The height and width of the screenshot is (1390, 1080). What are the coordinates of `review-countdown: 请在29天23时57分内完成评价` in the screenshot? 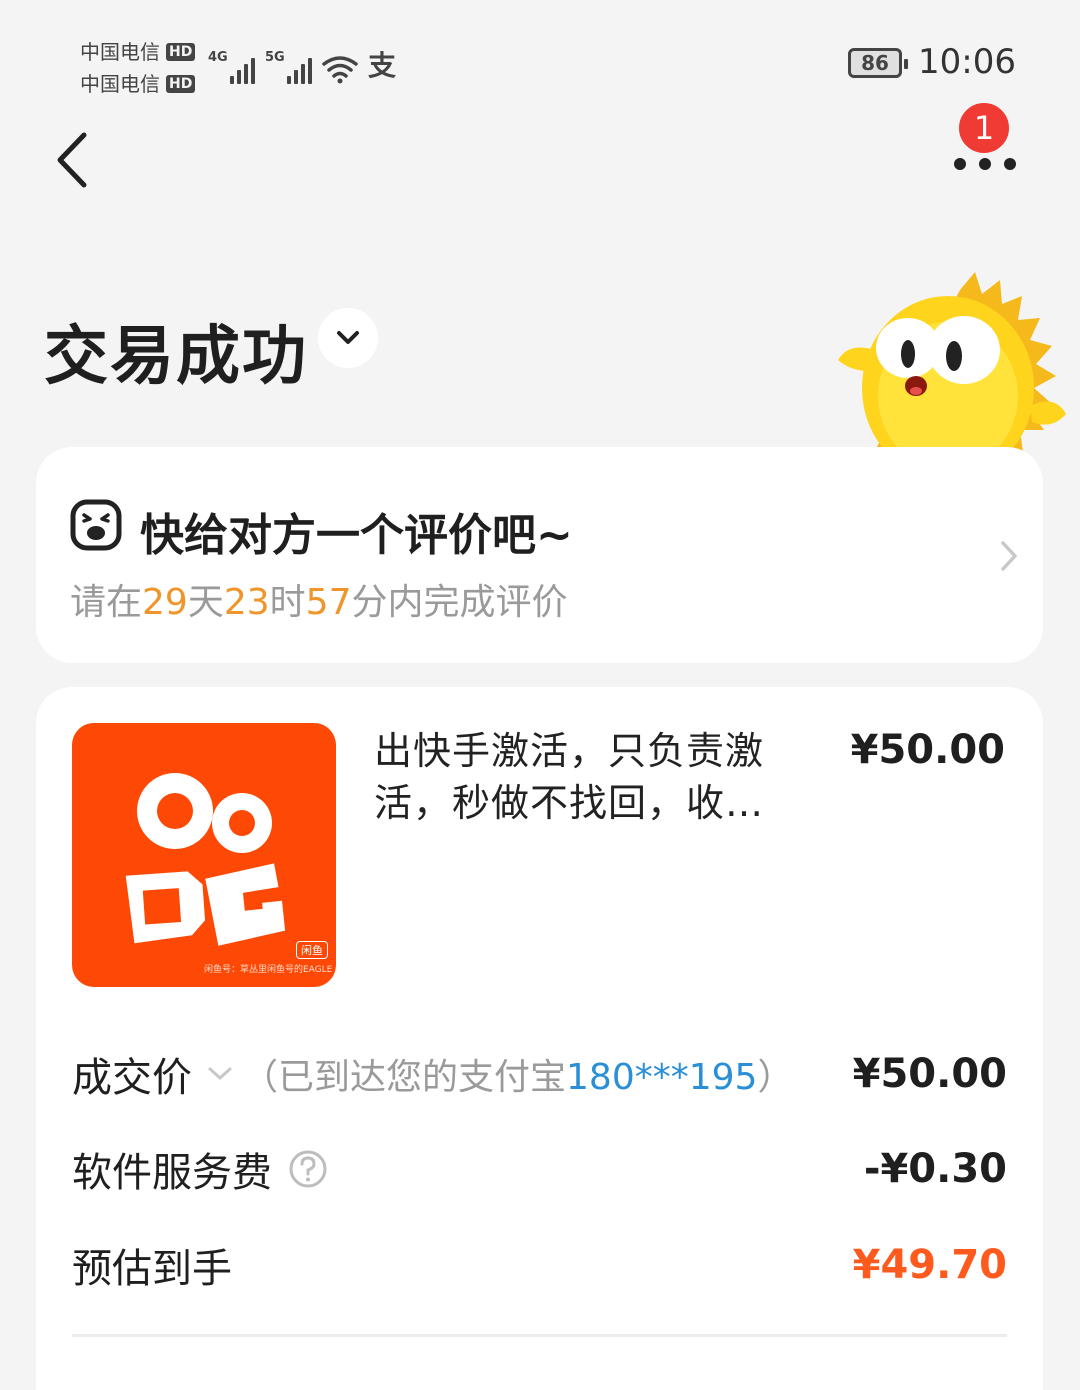 It's located at (319, 599).